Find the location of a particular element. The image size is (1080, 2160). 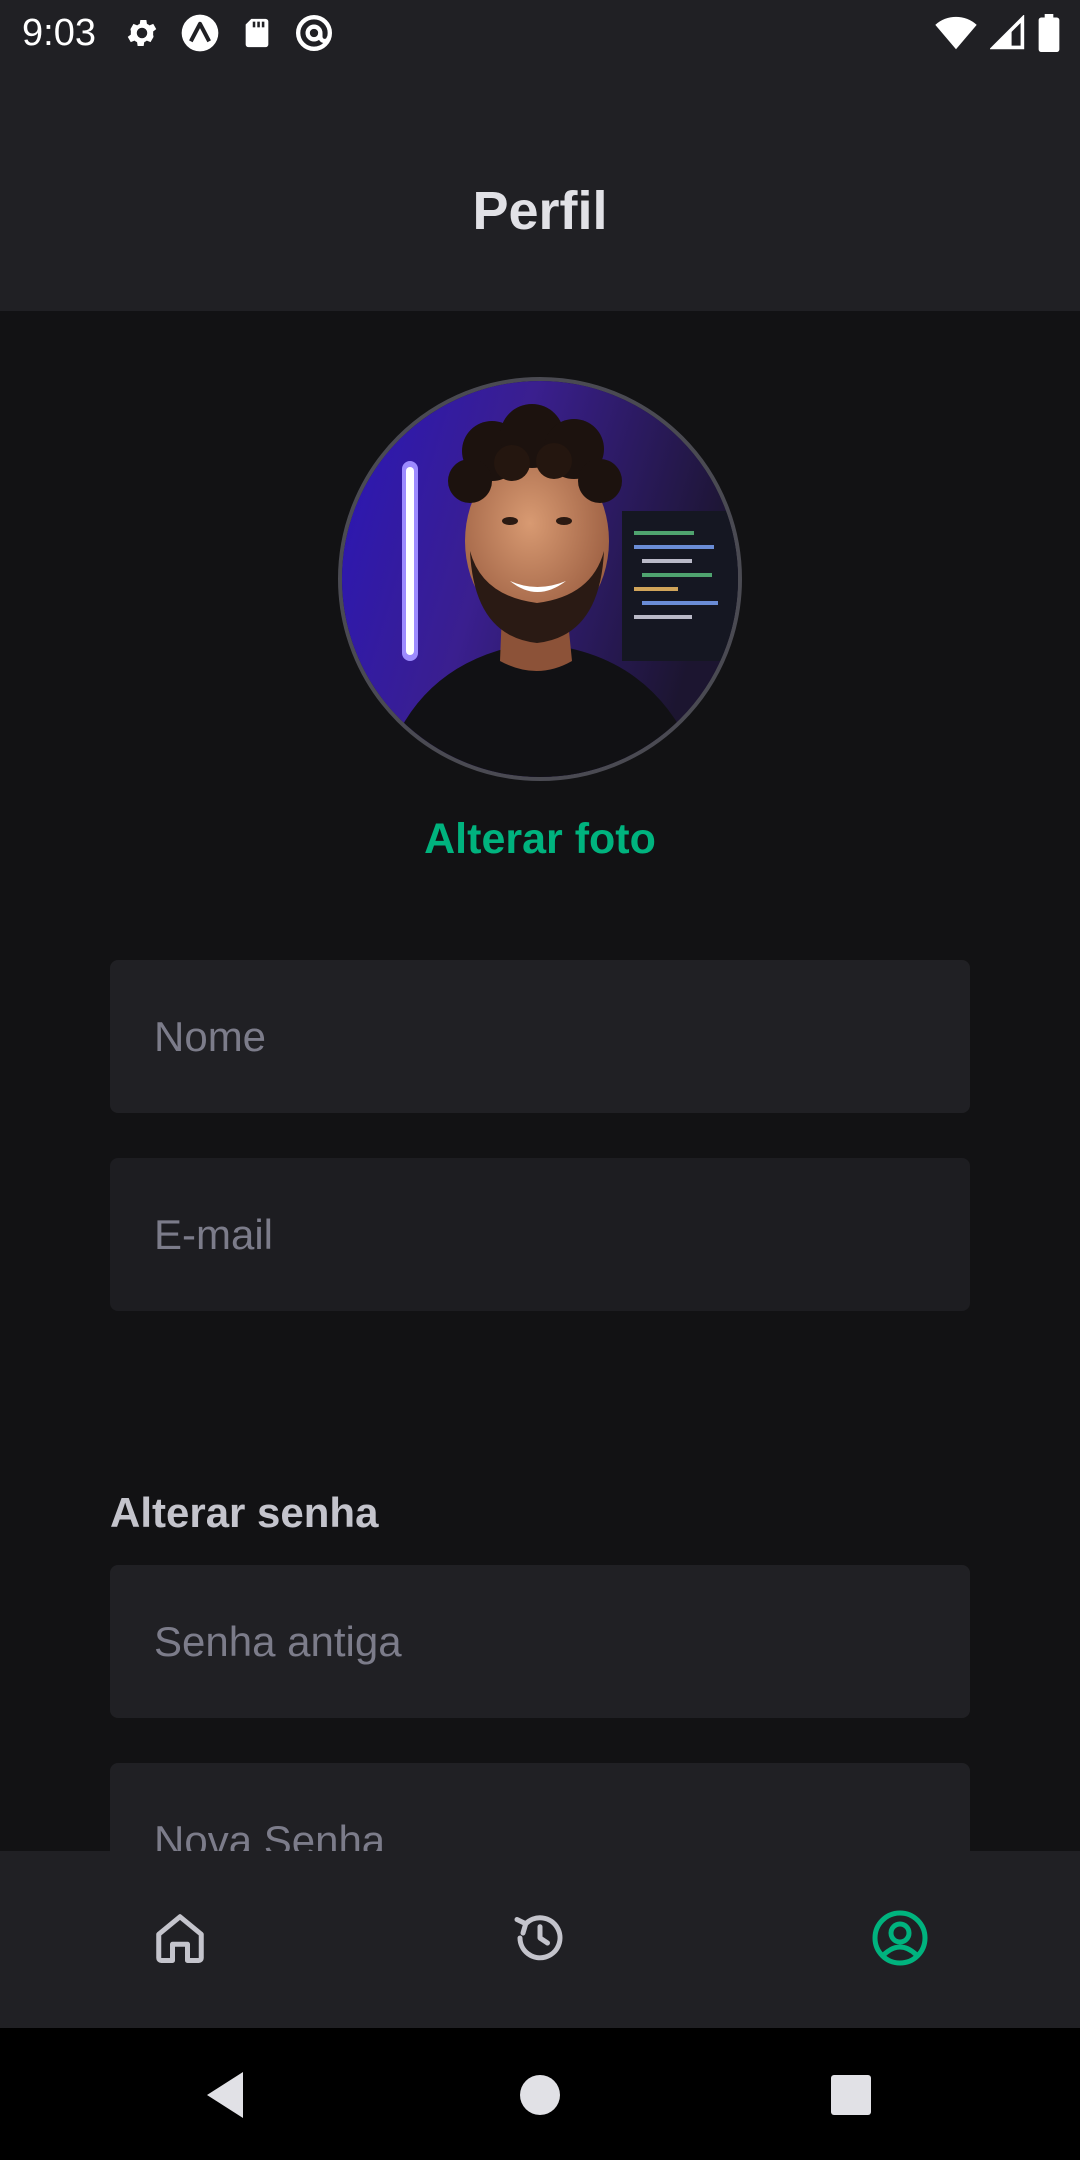

new-password-input is located at coordinates (540, 1834).